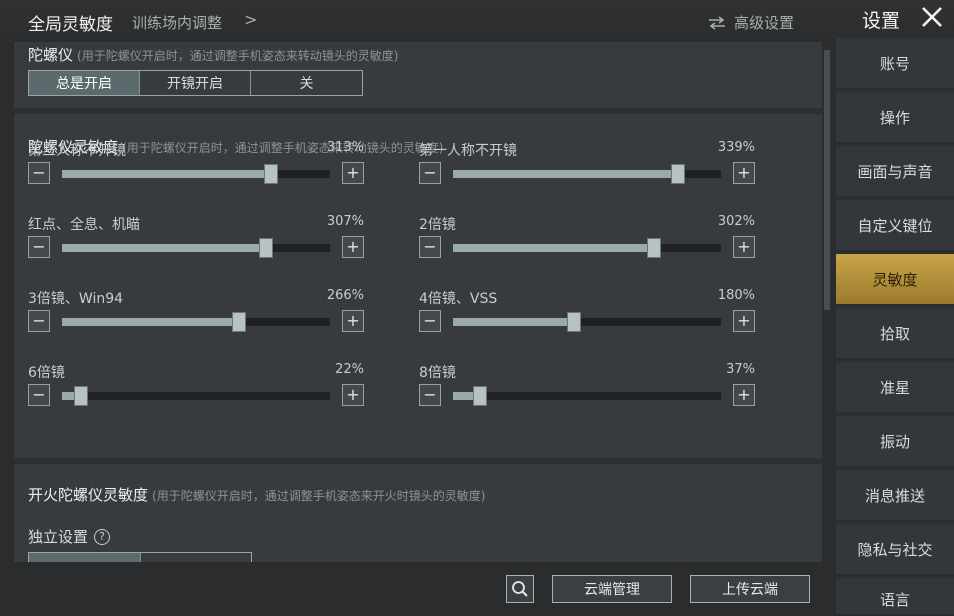  What do you see at coordinates (881, 21) in the screenshot?
I see `settings-title: 设置` at bounding box center [881, 21].